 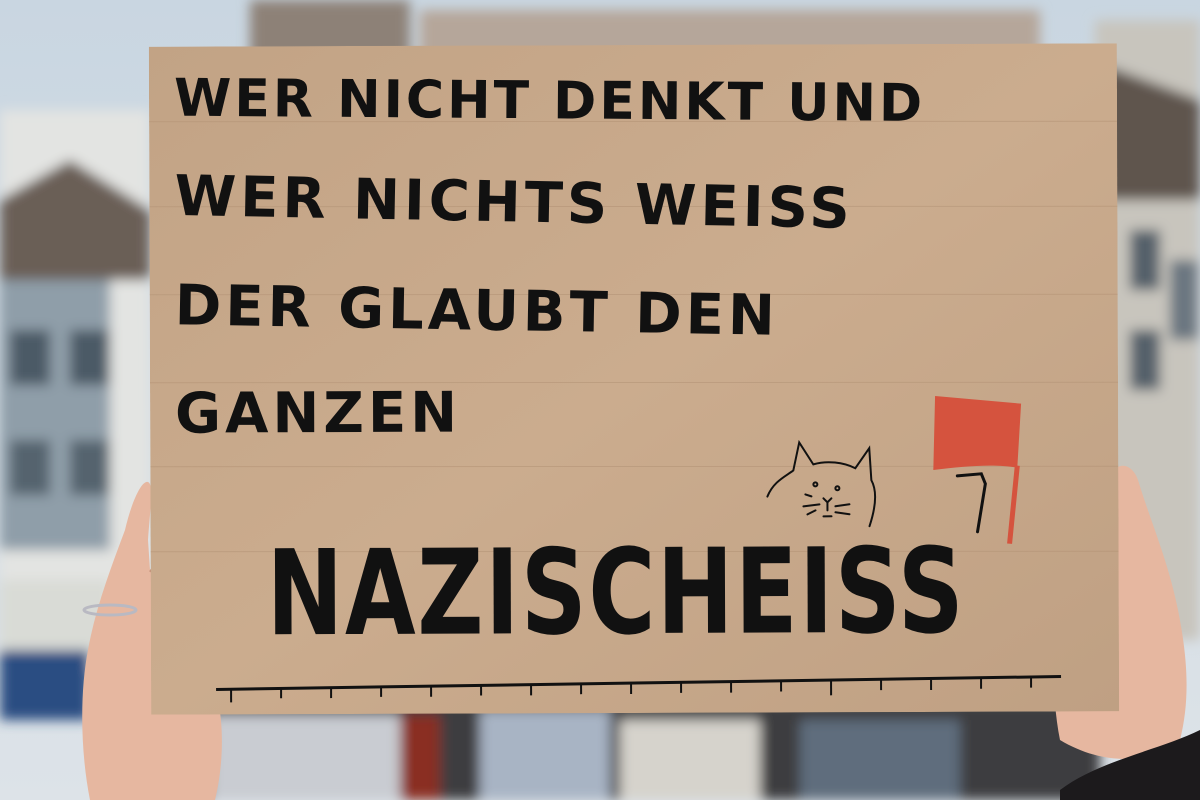 What do you see at coordinates (318, 413) in the screenshot?
I see `sign-line-4: GANZEN` at bounding box center [318, 413].